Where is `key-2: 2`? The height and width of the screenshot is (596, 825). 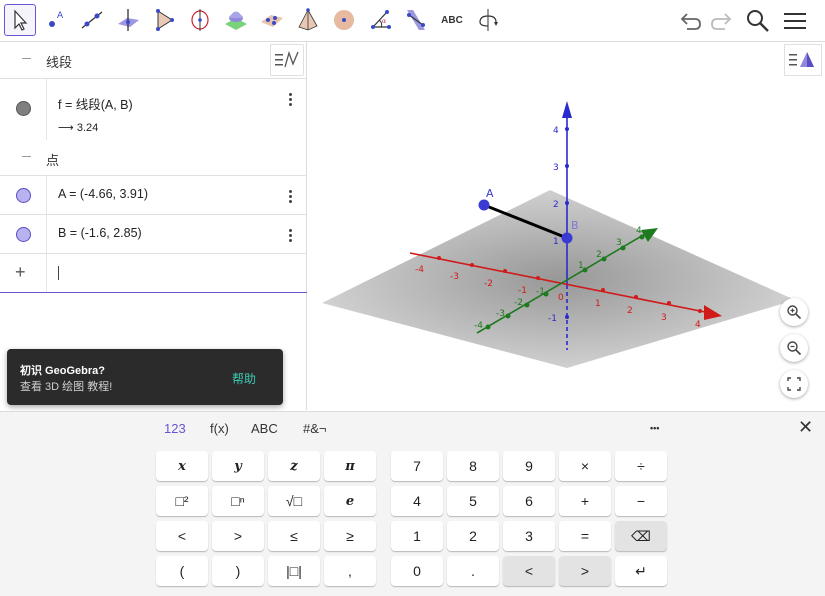
key-2: 2 is located at coordinates (473, 536).